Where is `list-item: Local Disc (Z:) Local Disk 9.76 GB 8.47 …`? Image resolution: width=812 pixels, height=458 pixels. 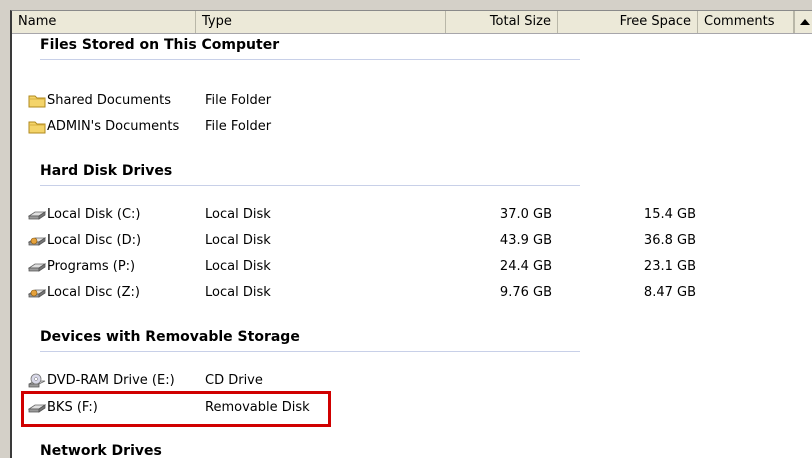 list-item: Local Disc (Z:) Local Disk 9.76 GB 8.47 … is located at coordinates (402, 293).